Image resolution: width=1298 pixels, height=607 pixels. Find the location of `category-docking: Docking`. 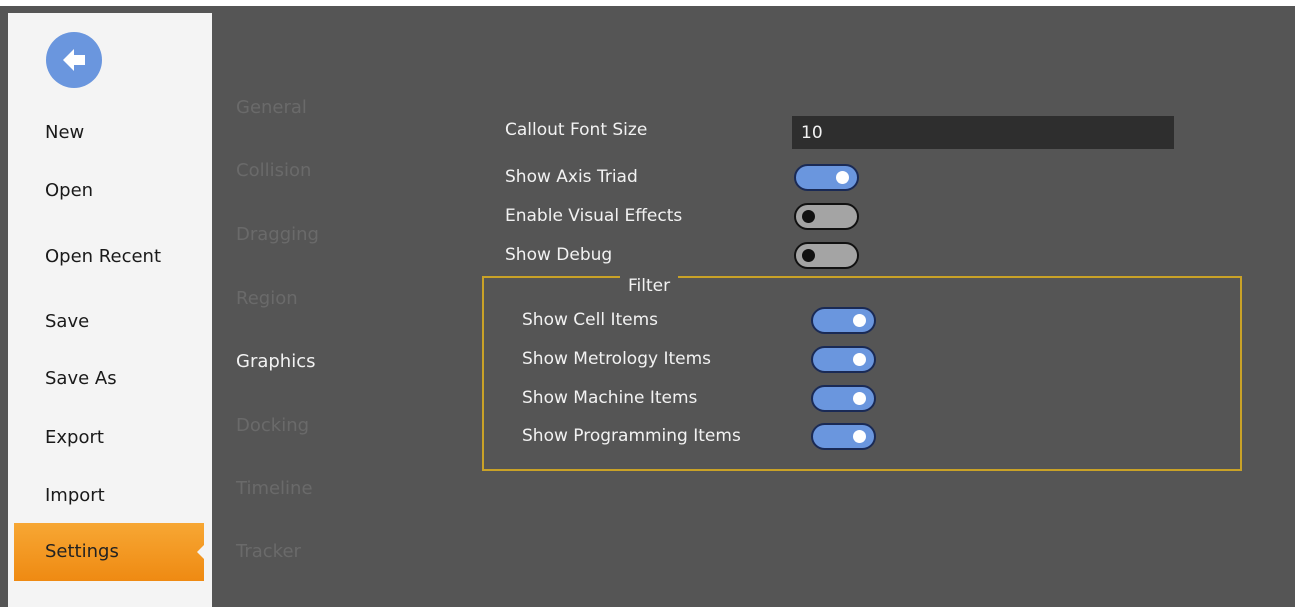

category-docking: Docking is located at coordinates (272, 425).